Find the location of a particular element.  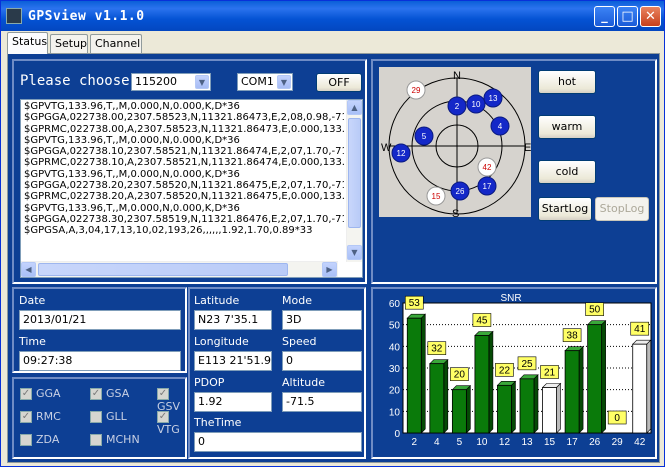

baud-select: 115200 ▼ is located at coordinates (171, 82).